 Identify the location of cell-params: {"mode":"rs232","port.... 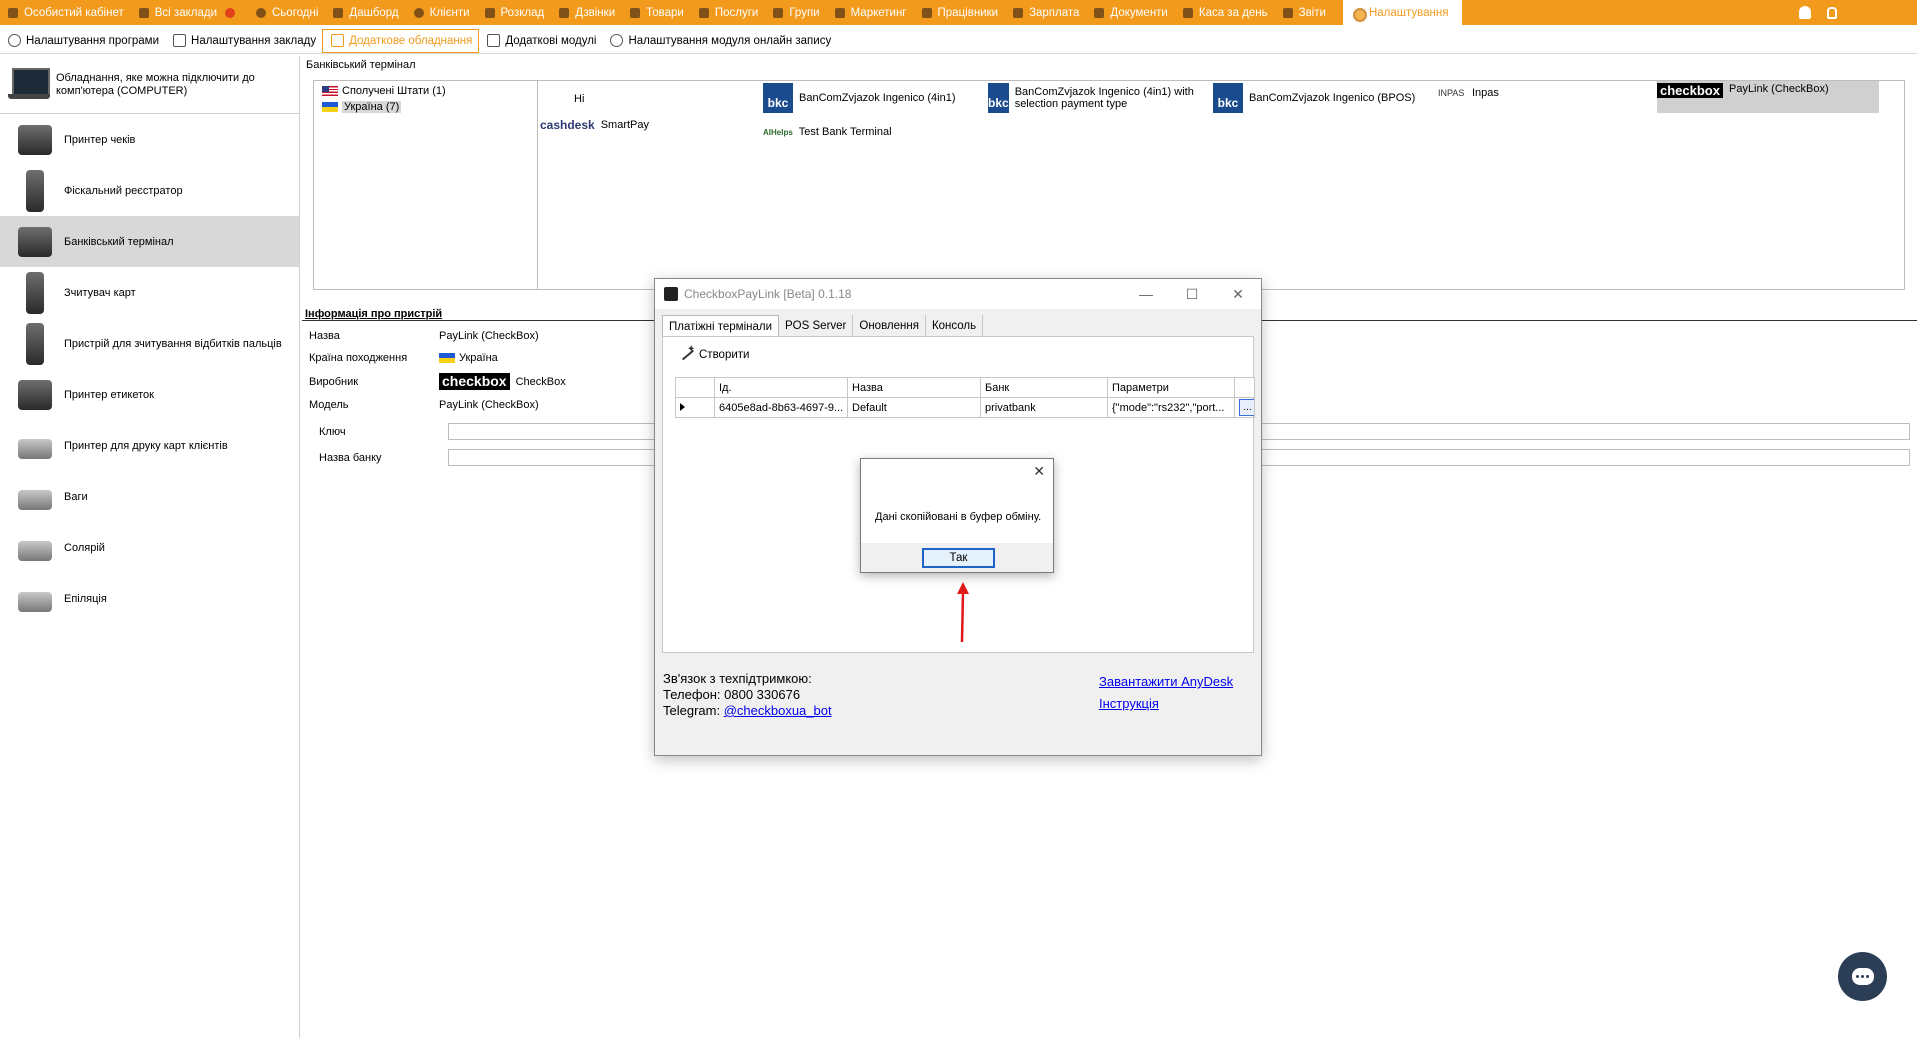
(1171, 407).